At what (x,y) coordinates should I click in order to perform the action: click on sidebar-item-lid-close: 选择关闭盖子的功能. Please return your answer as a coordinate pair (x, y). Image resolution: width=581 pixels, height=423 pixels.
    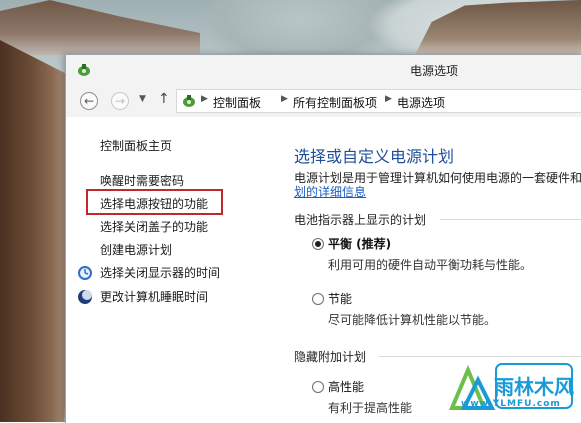
    Looking at the image, I should click on (154, 226).